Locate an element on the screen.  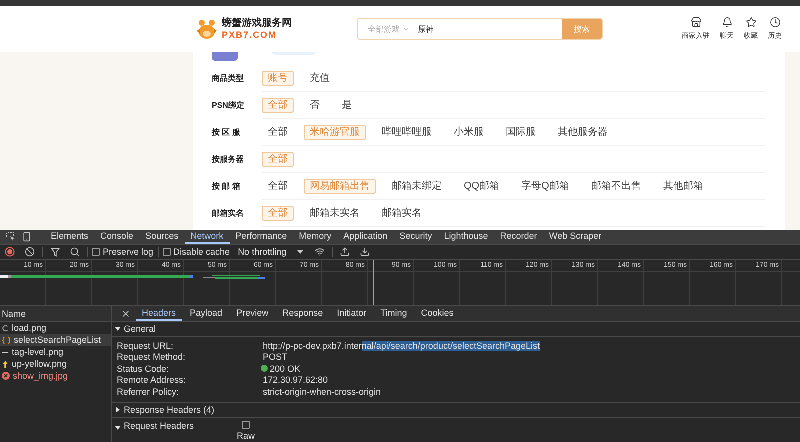
header-name: Request URL: is located at coordinates (146, 345).